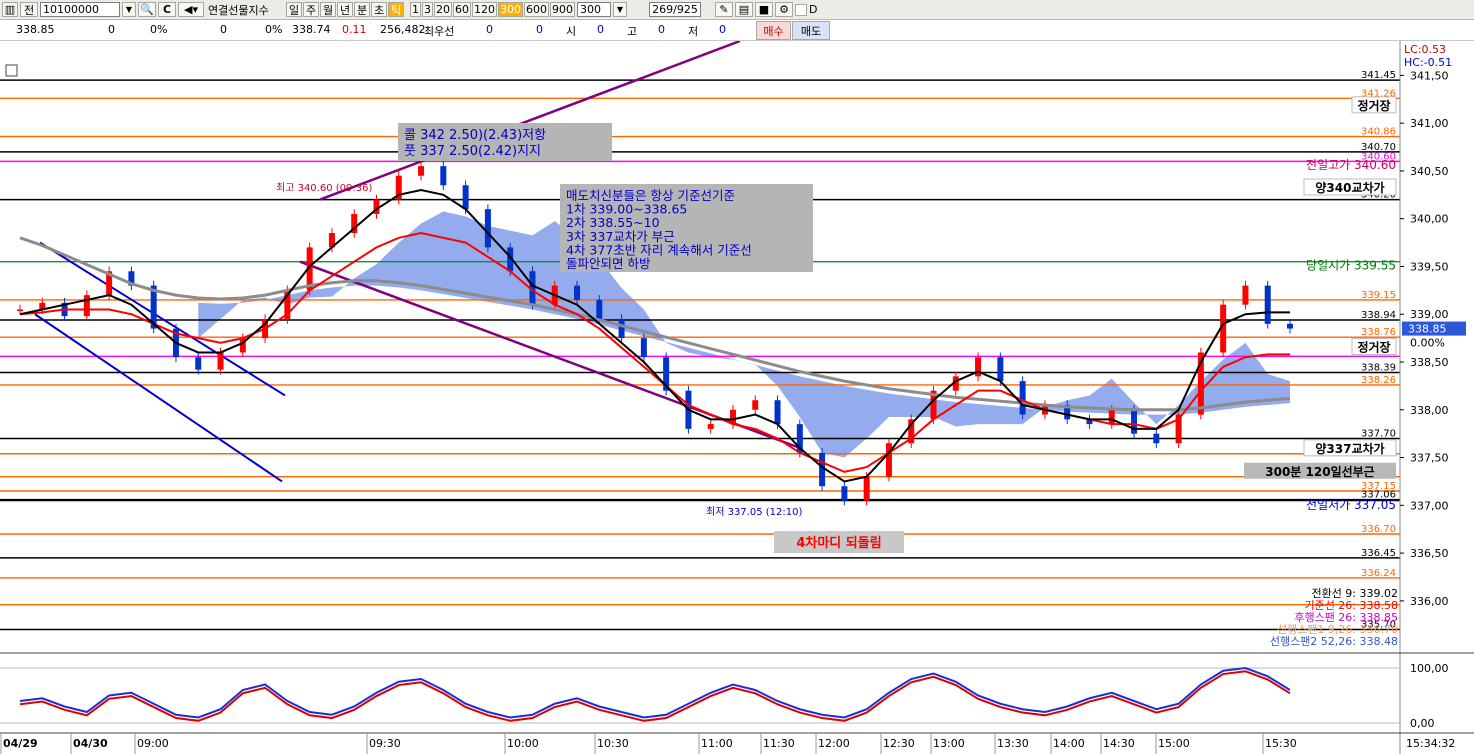 This screenshot has width=1474, height=754. I want to click on osc-tick-label: 100,00, so click(1429, 668).